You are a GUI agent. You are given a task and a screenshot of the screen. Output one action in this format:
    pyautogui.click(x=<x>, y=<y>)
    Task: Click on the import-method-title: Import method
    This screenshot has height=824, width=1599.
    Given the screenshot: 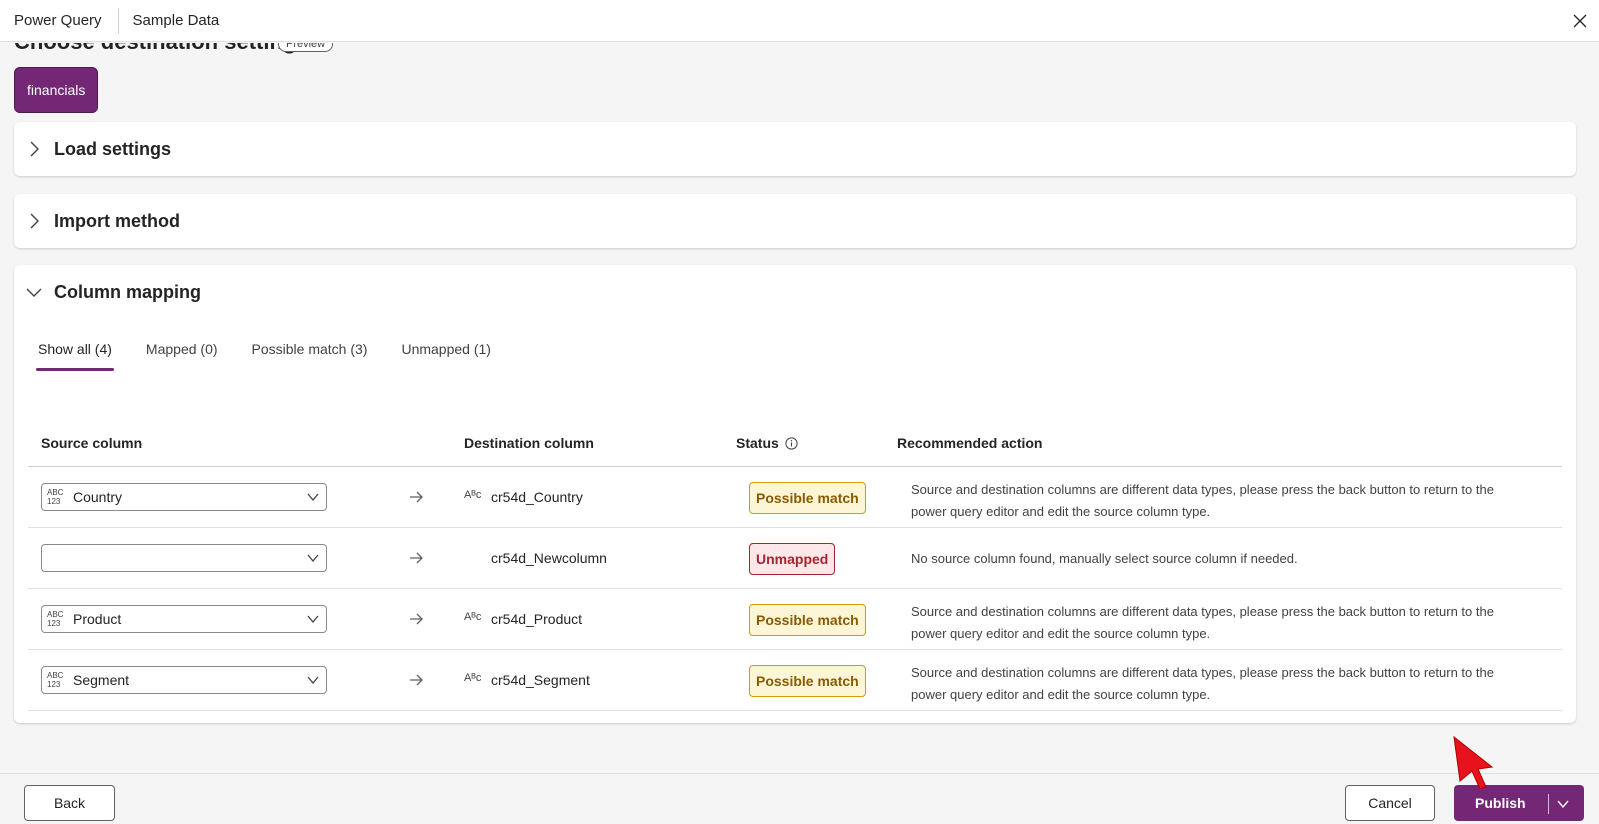 What is the action you would take?
    pyautogui.click(x=117, y=220)
    